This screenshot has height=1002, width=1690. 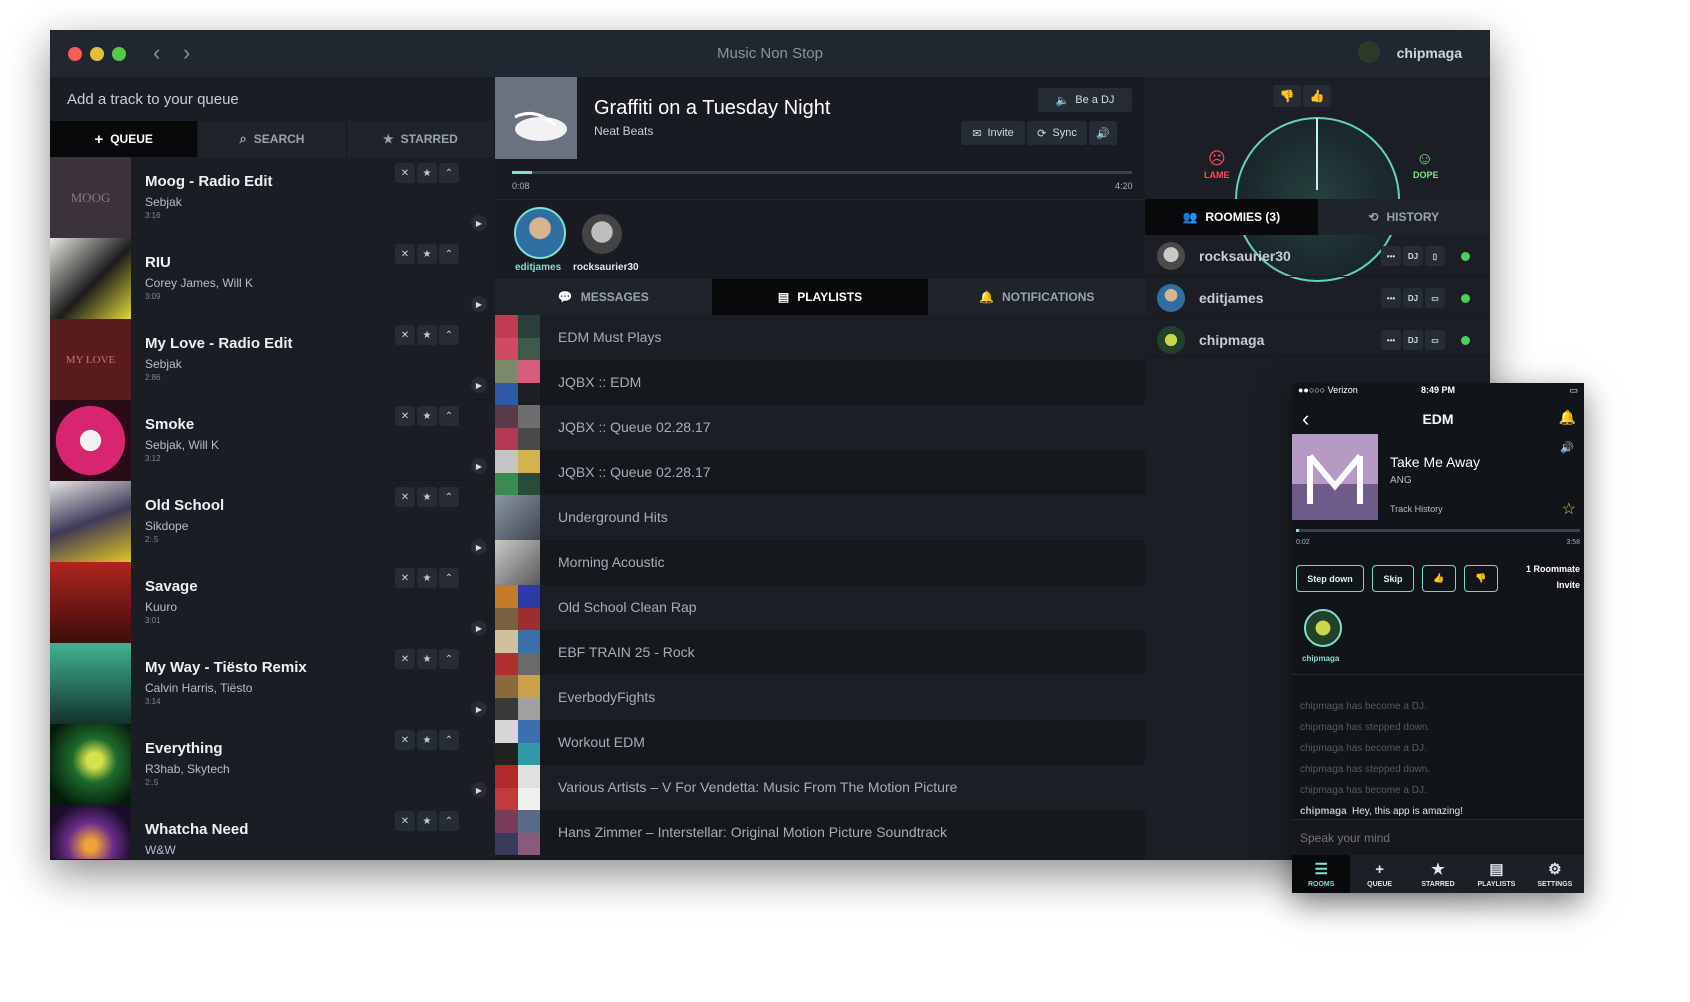 I want to click on playlist-row: Morning Acoustic, so click(x=820, y=562).